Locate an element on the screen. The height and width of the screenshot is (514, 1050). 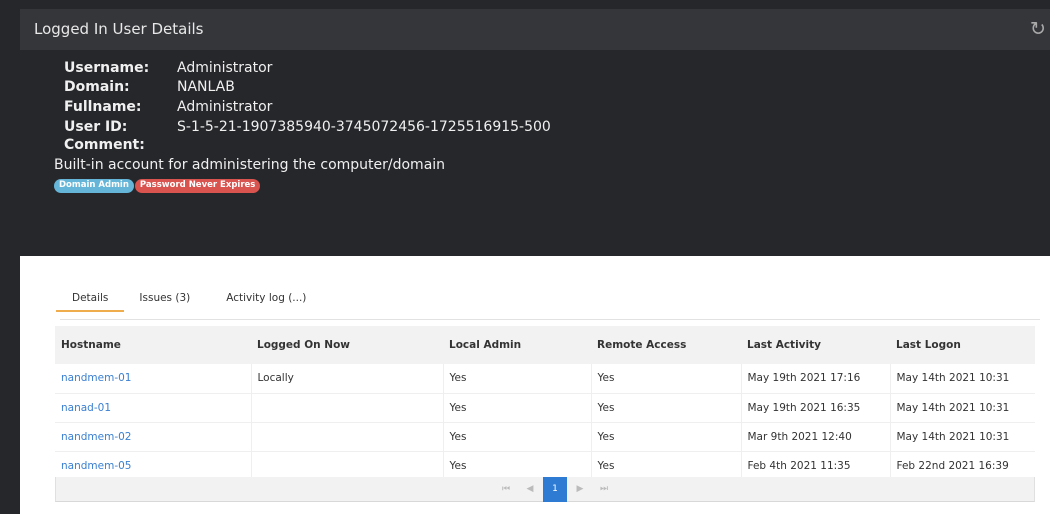
last-page-button: ⏭ is located at coordinates (604, 489).